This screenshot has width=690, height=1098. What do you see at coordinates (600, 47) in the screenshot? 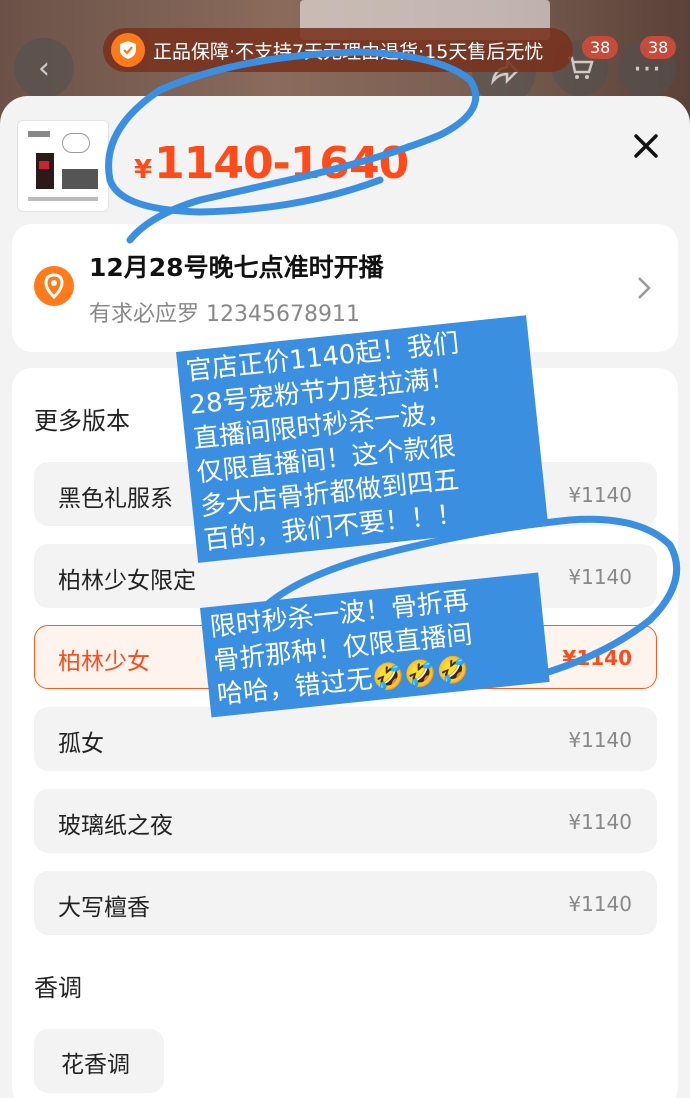
I see `cart-count-badge: 38` at bounding box center [600, 47].